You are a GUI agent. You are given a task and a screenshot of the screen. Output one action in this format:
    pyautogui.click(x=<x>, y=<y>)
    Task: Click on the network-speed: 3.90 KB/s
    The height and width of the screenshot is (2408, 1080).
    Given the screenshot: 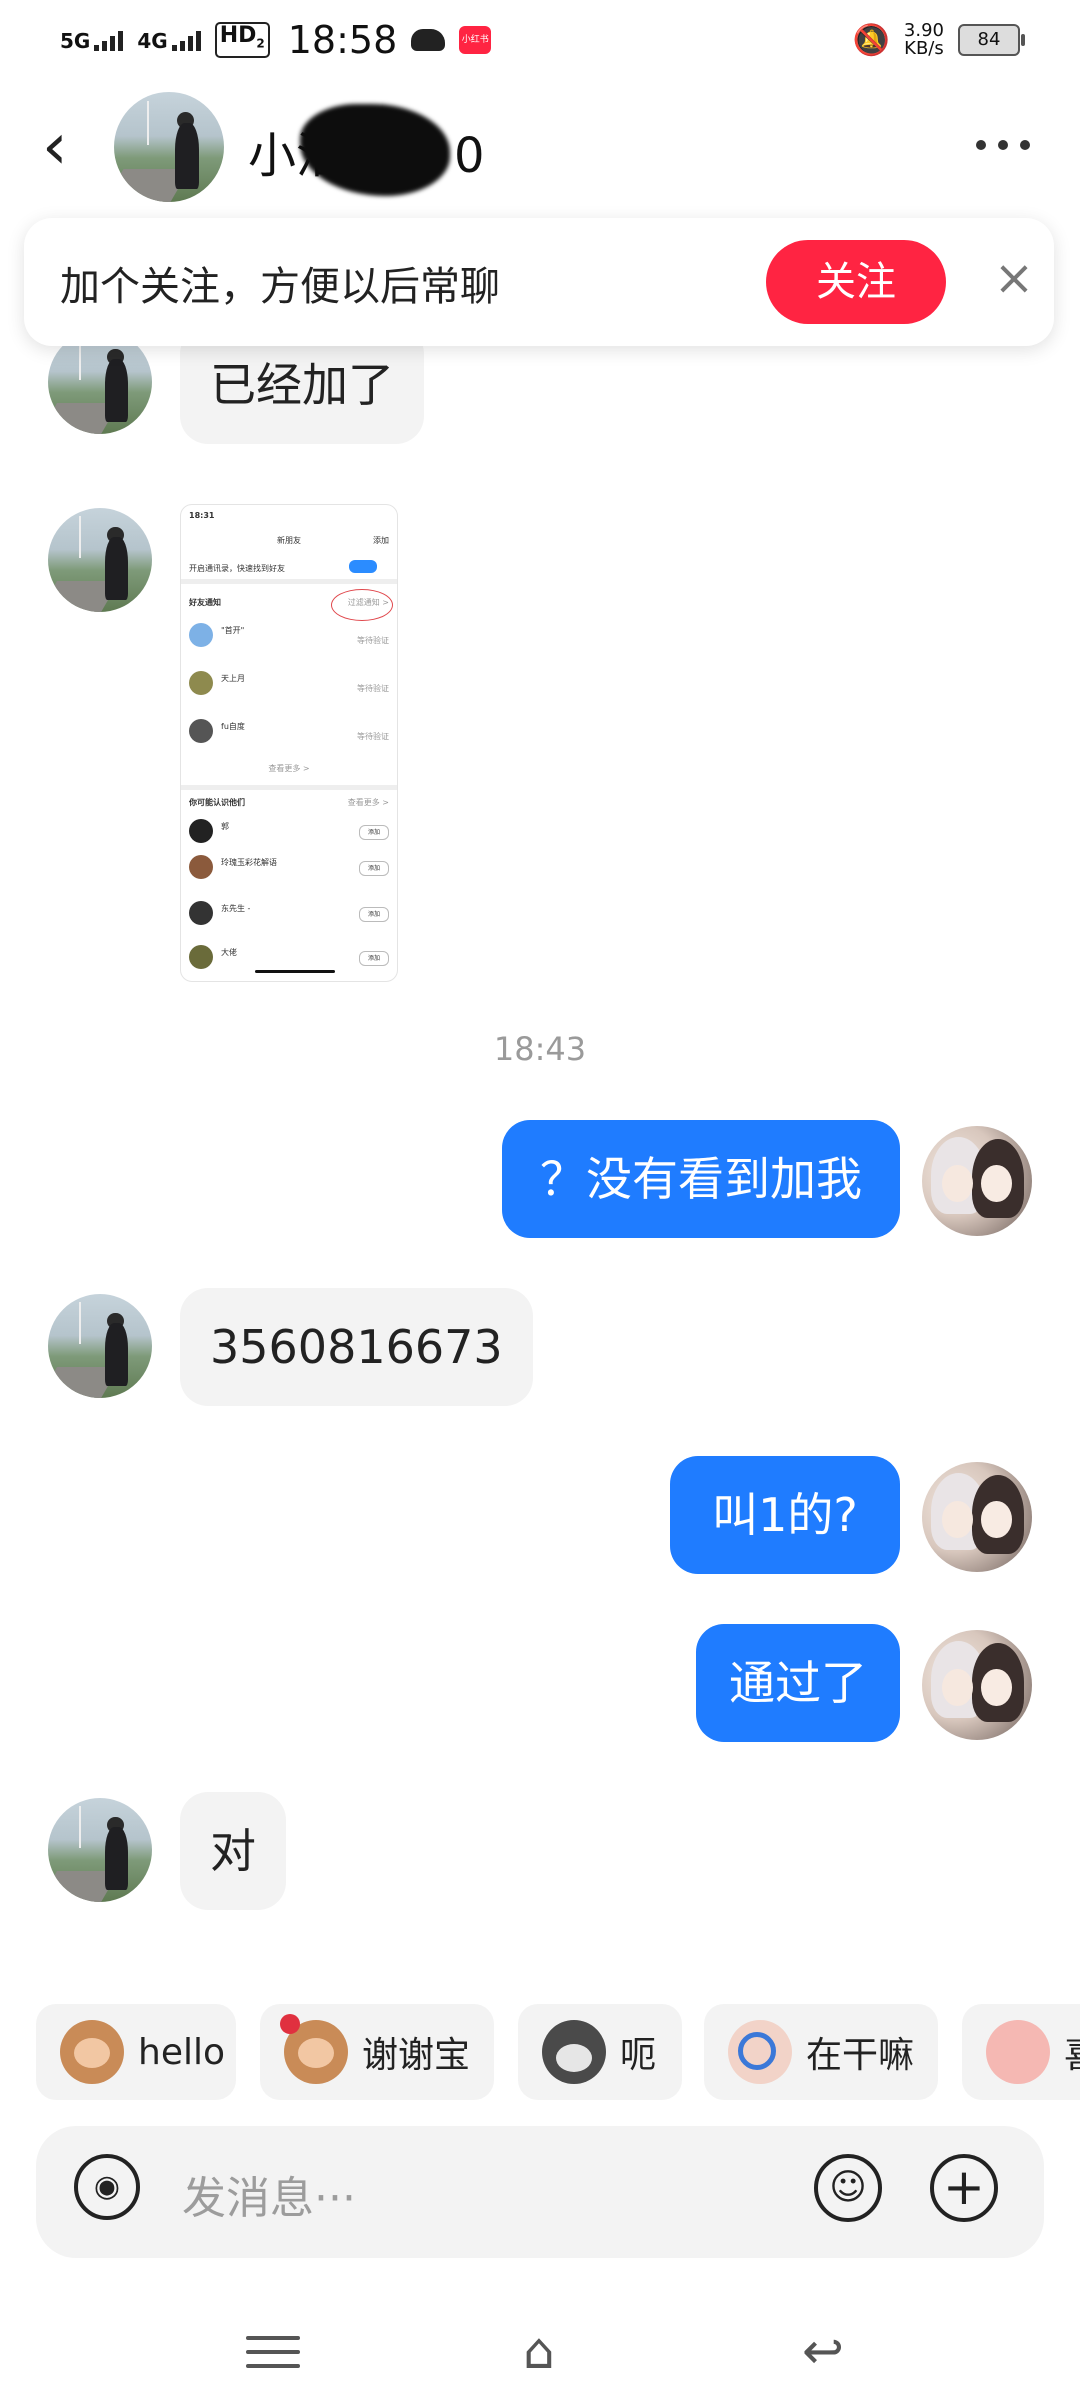 What is the action you would take?
    pyautogui.click(x=923, y=39)
    